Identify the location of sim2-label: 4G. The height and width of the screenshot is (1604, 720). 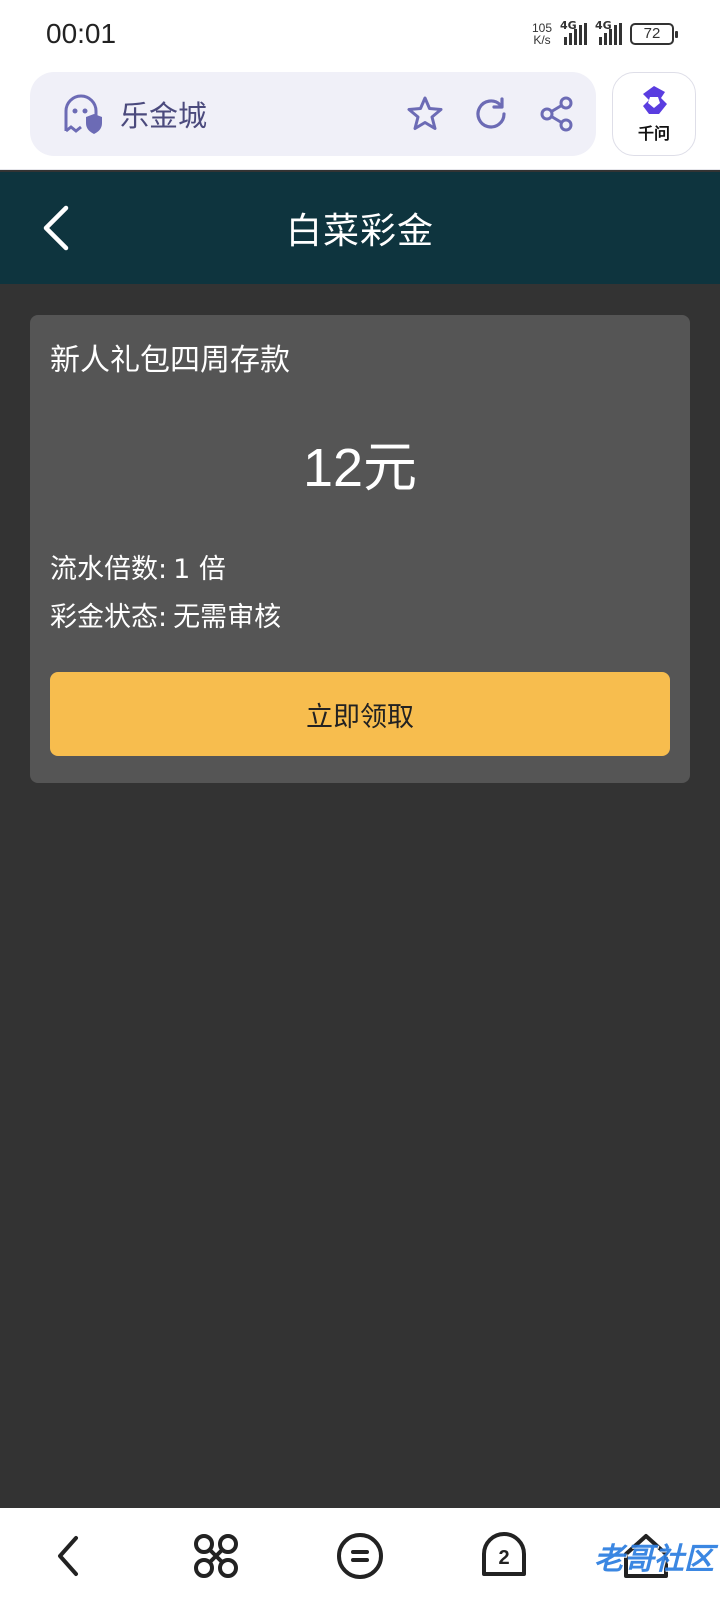
(603, 25).